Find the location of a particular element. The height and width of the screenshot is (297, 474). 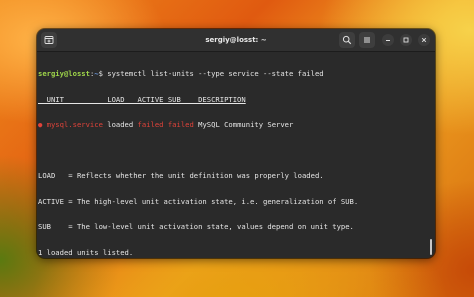

title-bar: sergiy@losst: ~ is located at coordinates (236, 40).